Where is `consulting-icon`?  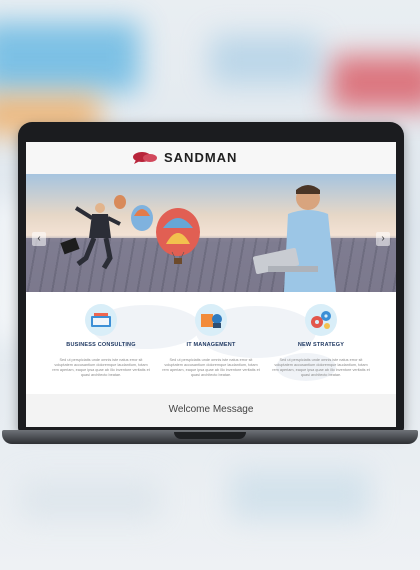 consulting-icon is located at coordinates (101, 320).